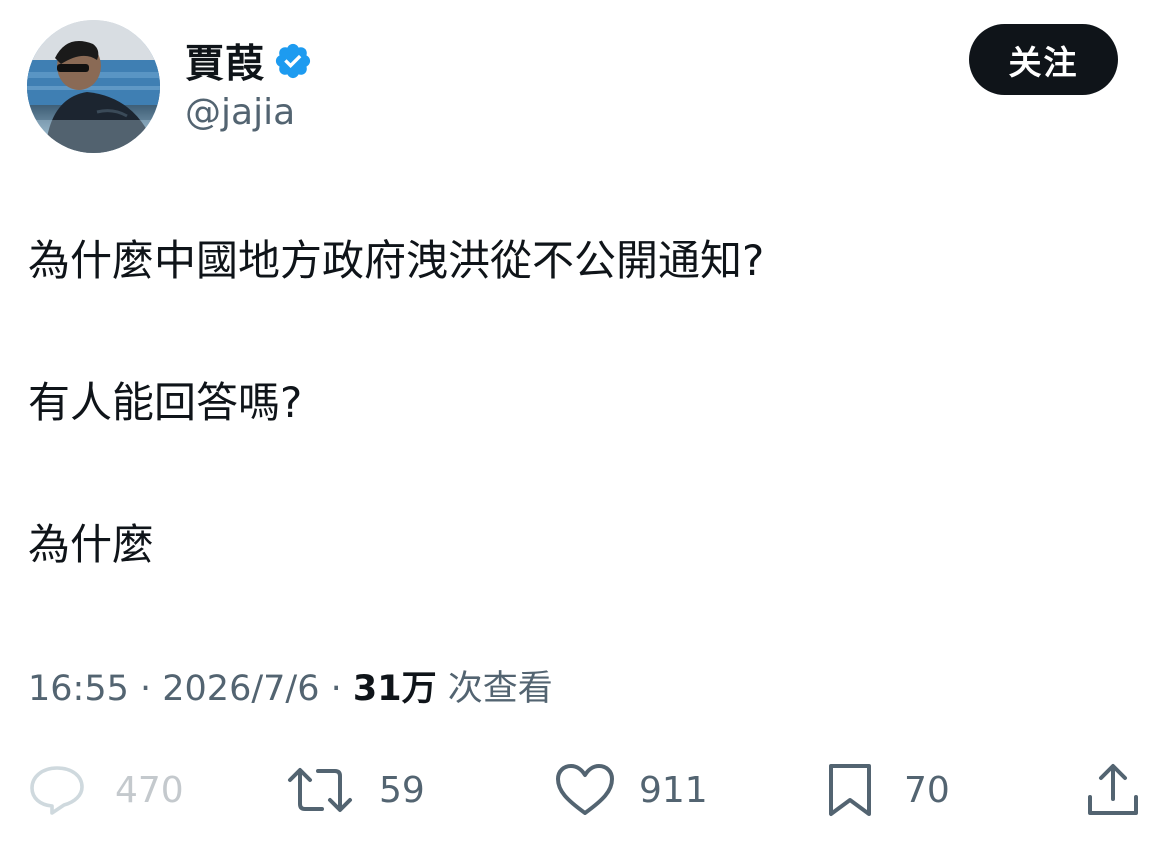 Image resolution: width=1170 pixels, height=866 pixels. Describe the element at coordinates (355, 790) in the screenshot. I see `retweet-button: 59` at that location.